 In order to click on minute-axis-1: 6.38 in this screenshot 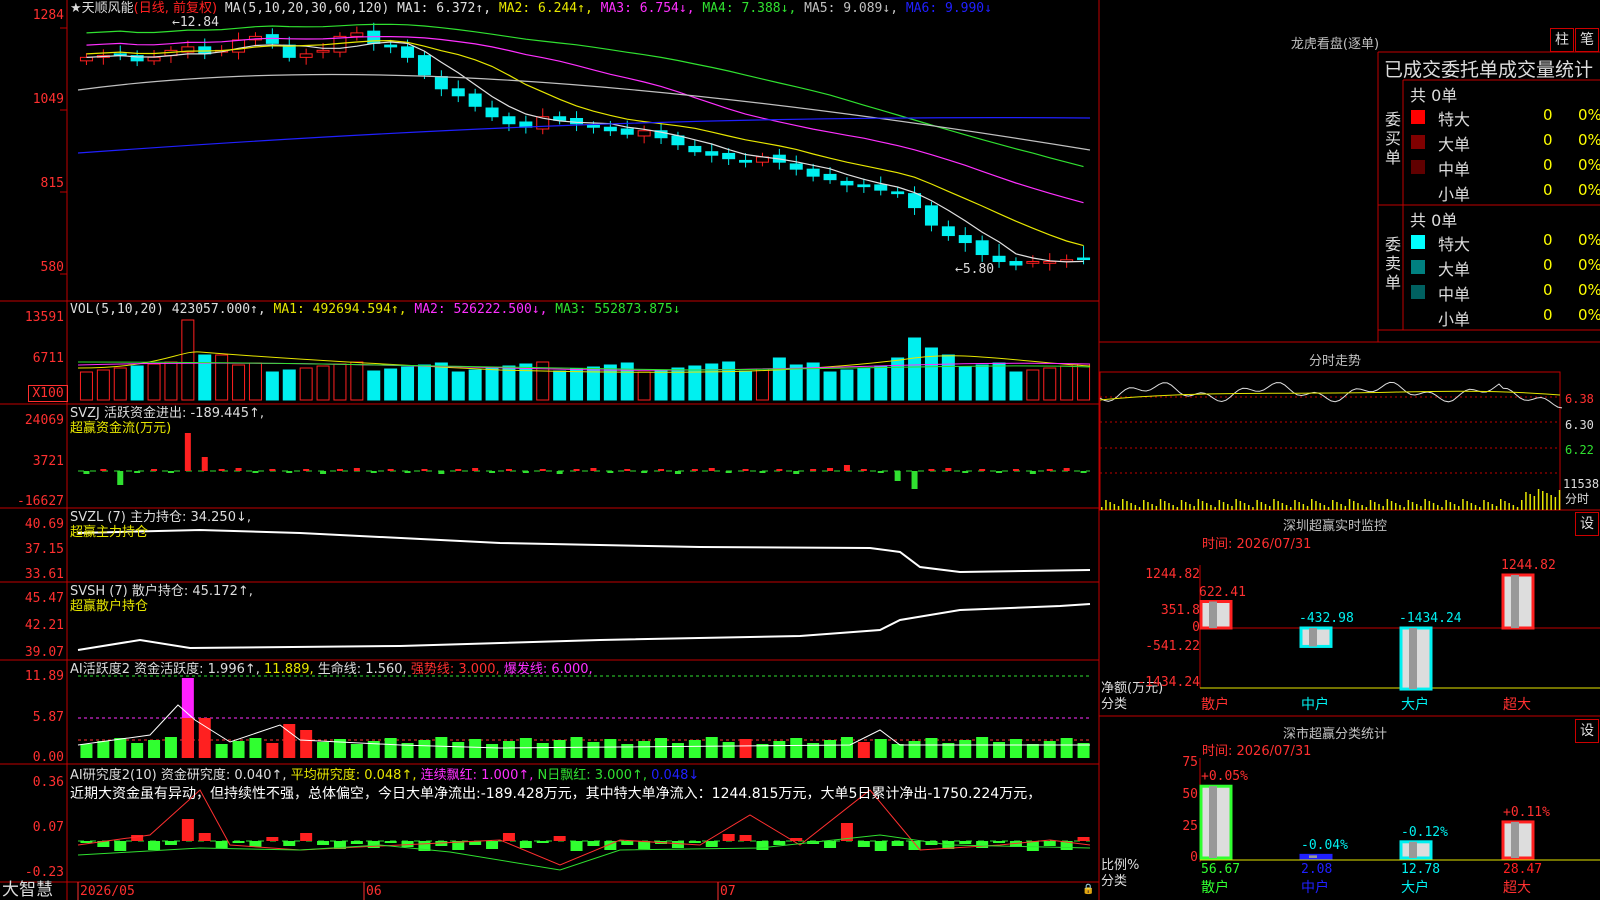, I will do `click(1579, 399)`.